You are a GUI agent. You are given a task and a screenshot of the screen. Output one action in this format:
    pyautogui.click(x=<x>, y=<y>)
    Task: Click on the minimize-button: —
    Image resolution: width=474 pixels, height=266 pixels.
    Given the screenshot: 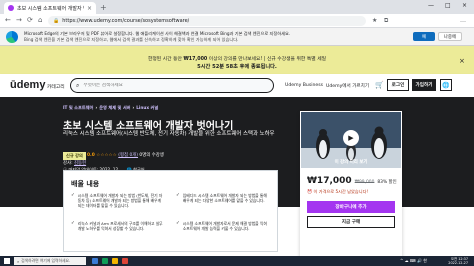 What is the action you would take?
    pyautogui.click(x=431, y=5)
    